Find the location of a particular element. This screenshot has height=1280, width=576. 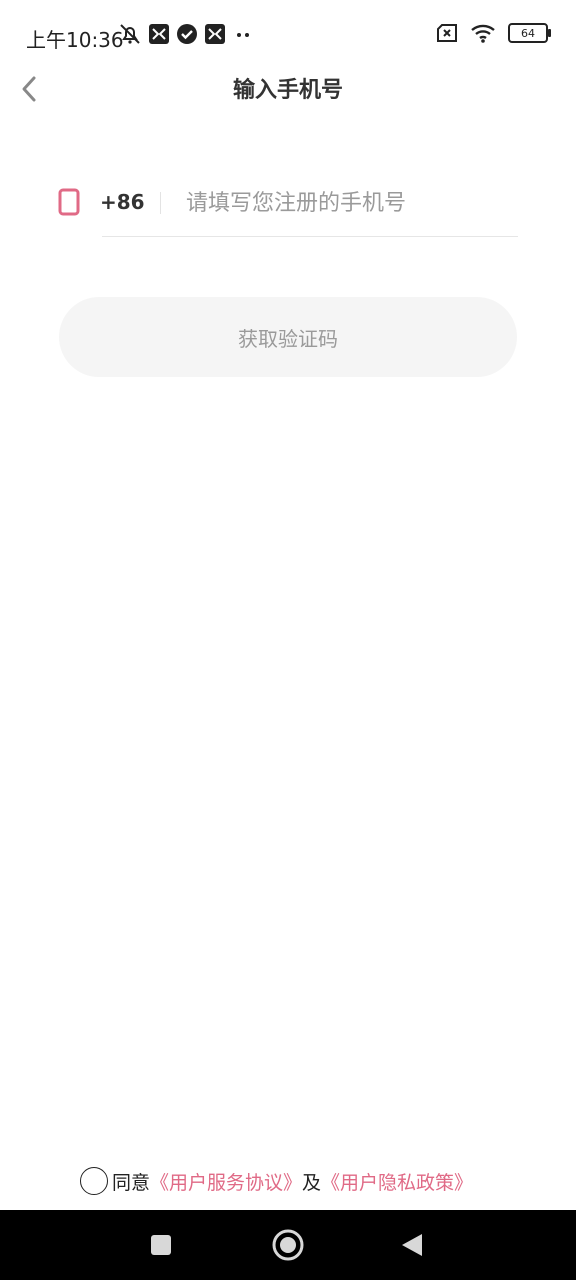

phone-input-row: +86 is located at coordinates (288, 204).